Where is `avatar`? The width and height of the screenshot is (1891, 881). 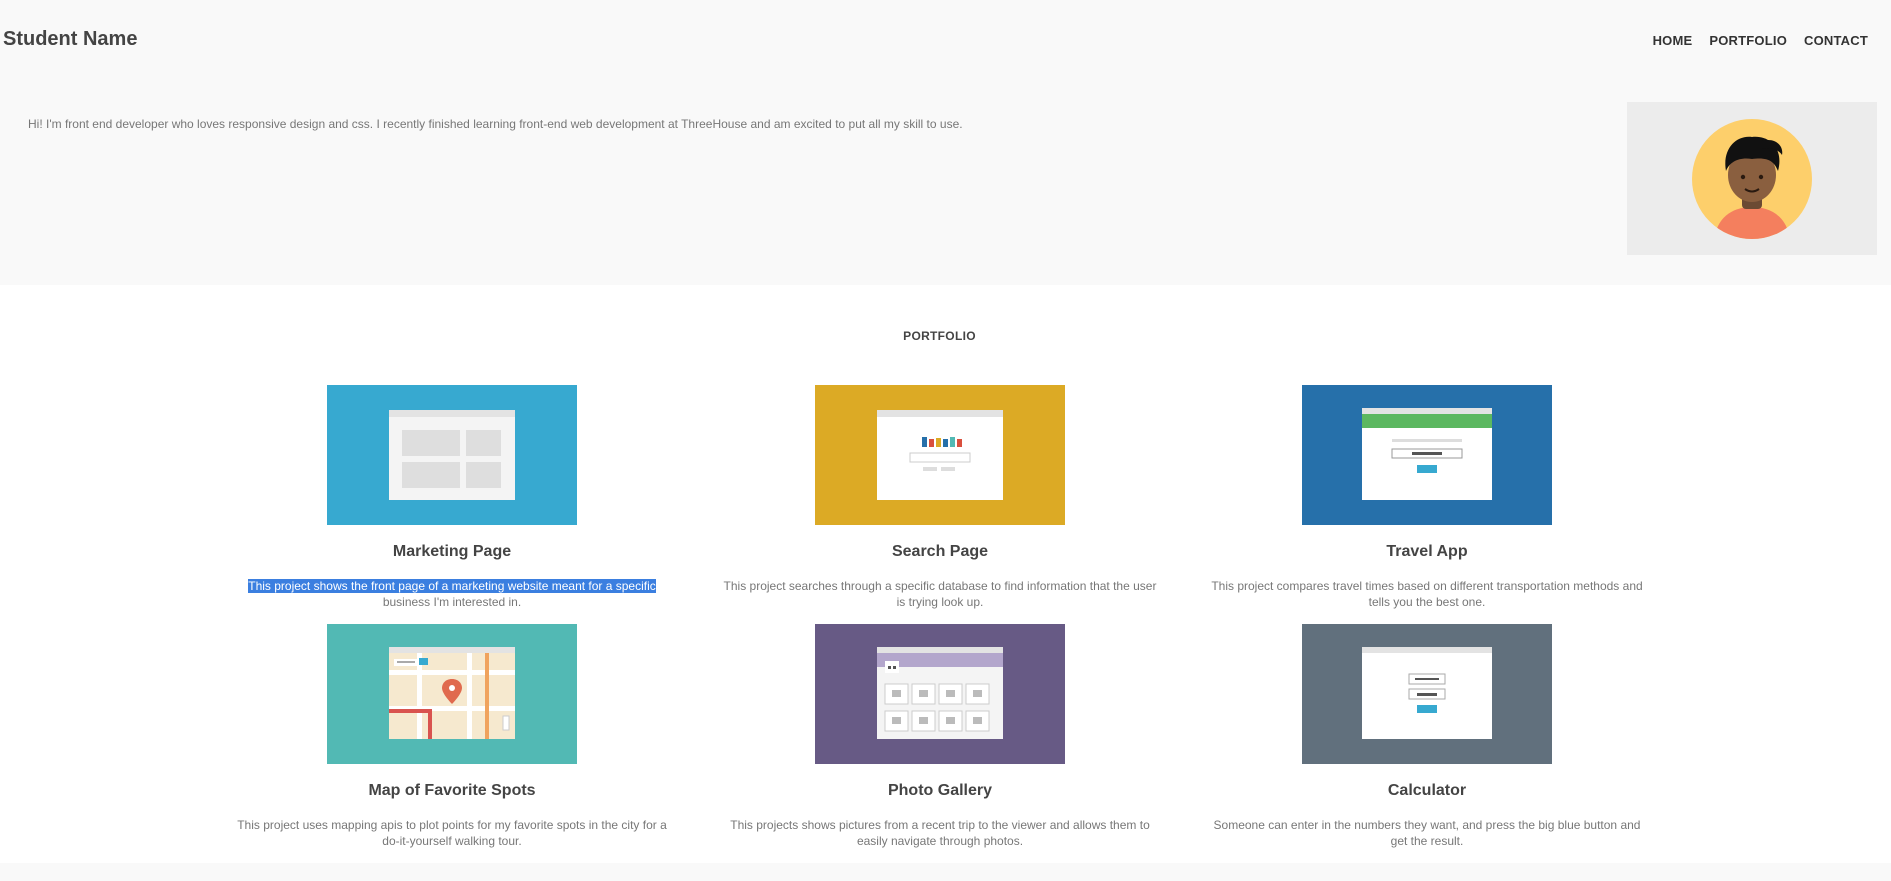
avatar is located at coordinates (1752, 178).